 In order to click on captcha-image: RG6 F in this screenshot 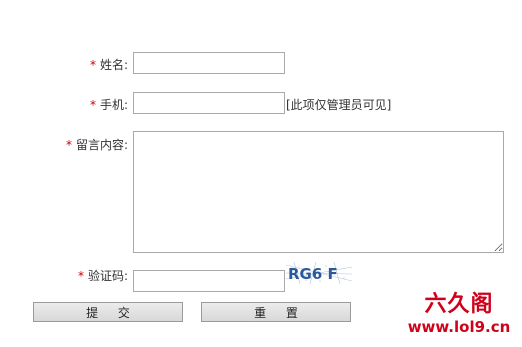, I will do `click(319, 273)`.